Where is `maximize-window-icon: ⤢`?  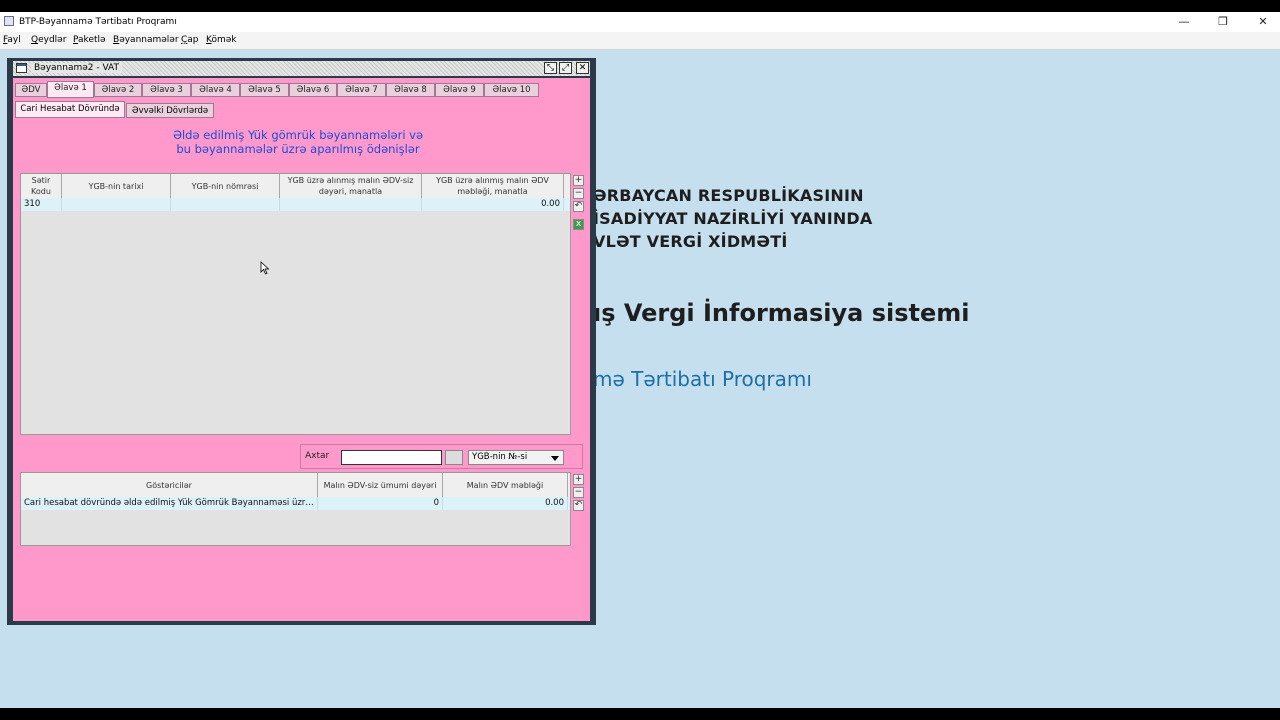
maximize-window-icon: ⤢ is located at coordinates (565, 68).